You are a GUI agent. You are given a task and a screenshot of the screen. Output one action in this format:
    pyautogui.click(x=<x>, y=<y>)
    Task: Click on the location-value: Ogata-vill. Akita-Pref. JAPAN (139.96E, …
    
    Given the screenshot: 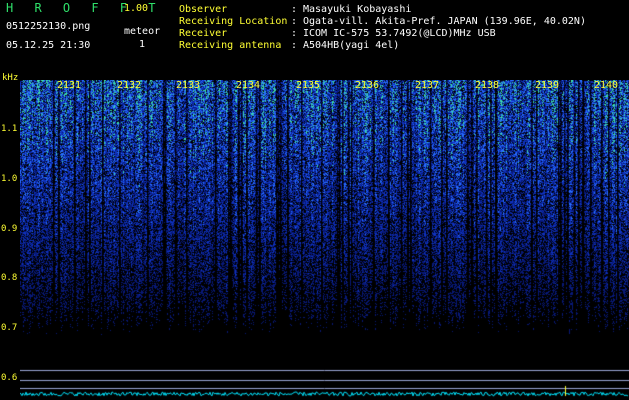 What is the action you would take?
    pyautogui.click(x=444, y=21)
    